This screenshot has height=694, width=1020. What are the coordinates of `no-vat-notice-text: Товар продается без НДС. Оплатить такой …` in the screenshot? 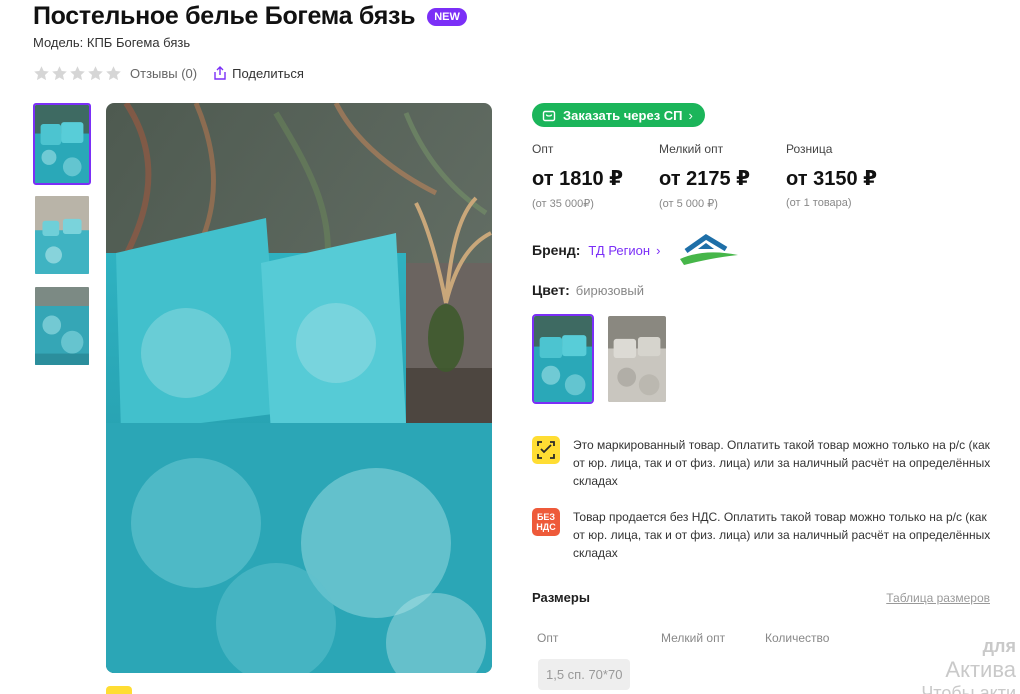 It's located at (782, 535).